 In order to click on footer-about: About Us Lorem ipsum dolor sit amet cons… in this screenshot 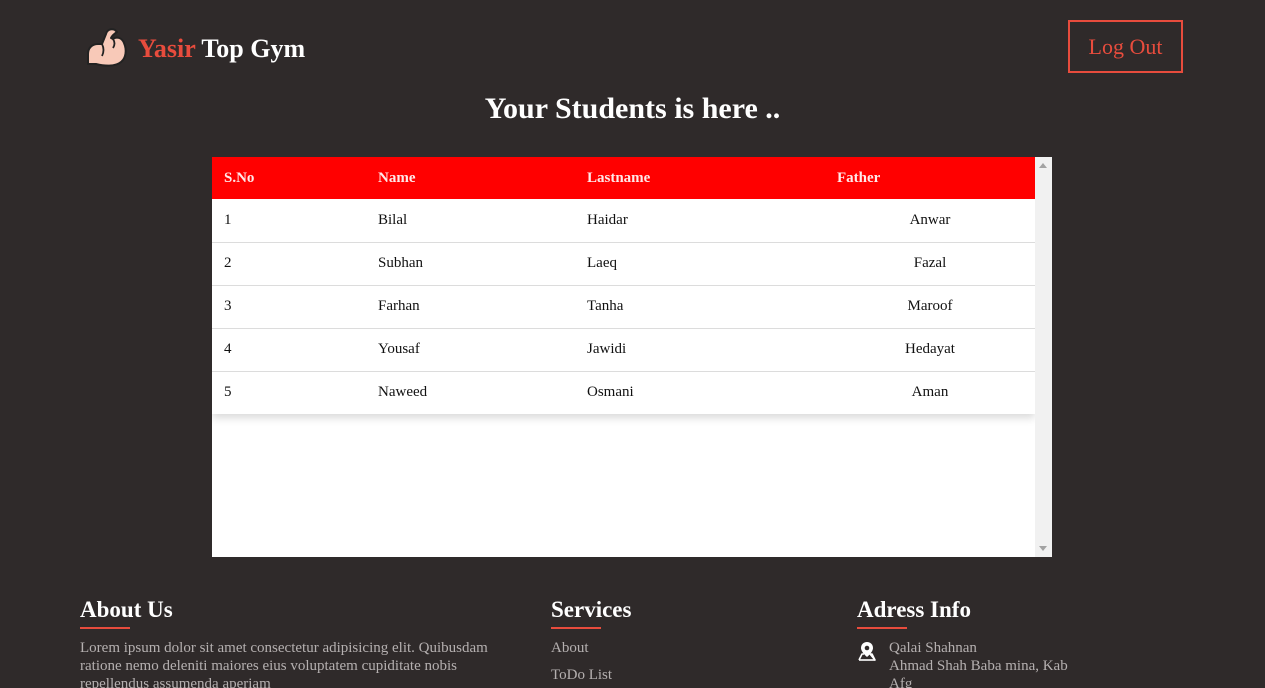, I will do `click(302, 642)`.